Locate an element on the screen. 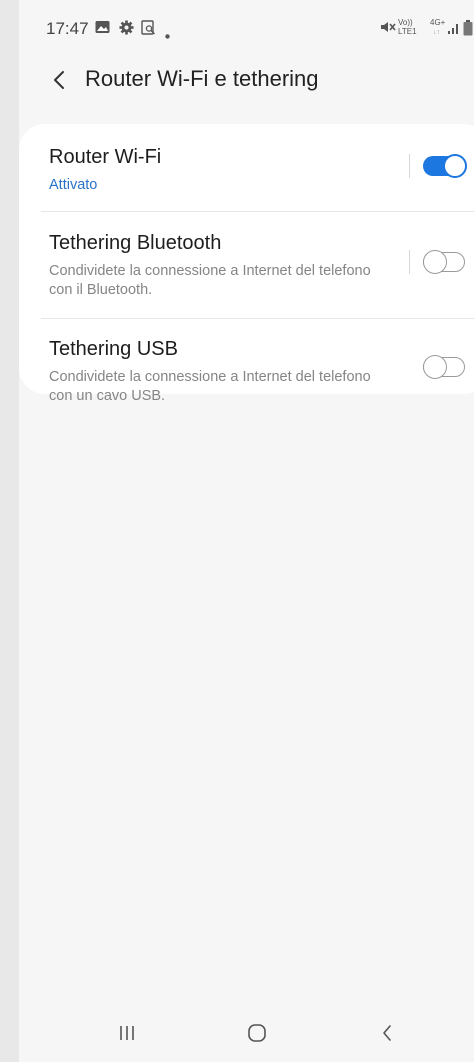  home-button is located at coordinates (257, 1033).